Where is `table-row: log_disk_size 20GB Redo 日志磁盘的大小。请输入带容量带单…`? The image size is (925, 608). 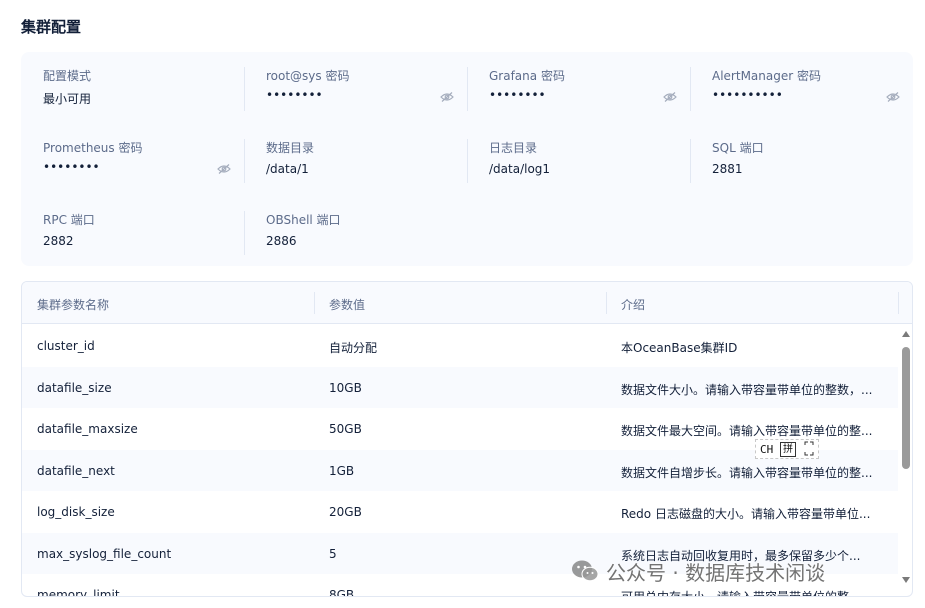
table-row: log_disk_size 20GB Redo 日志磁盘的大小。请输入带容量带单… is located at coordinates (460, 512).